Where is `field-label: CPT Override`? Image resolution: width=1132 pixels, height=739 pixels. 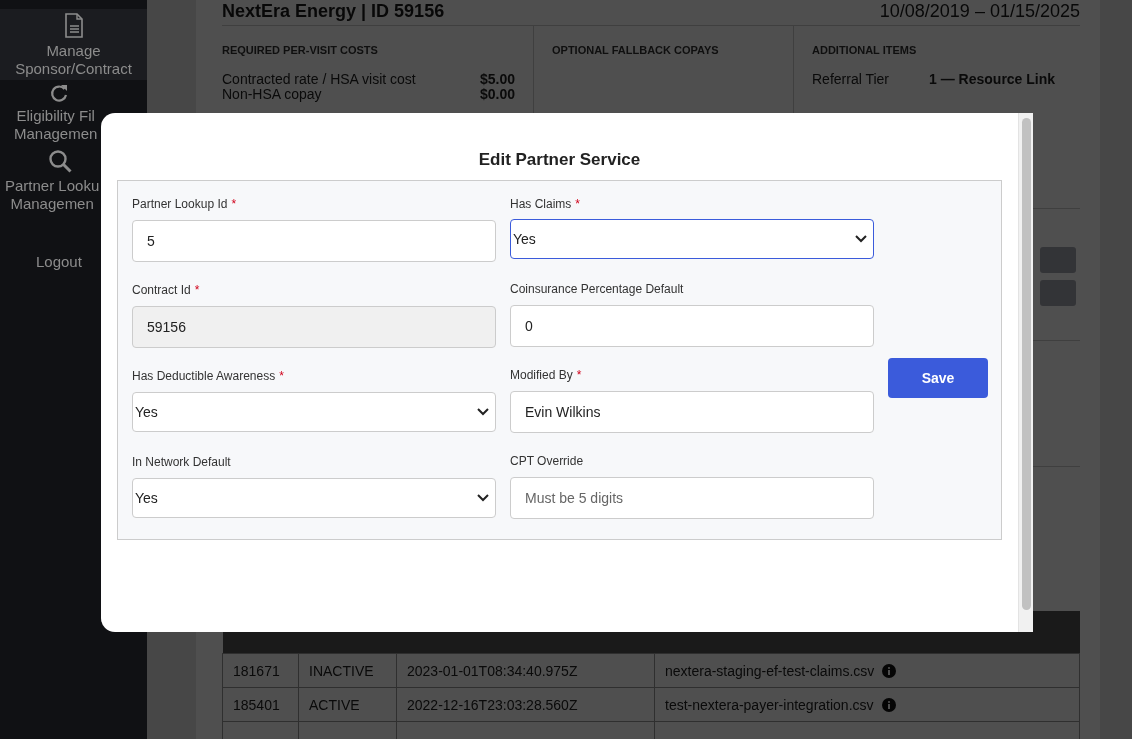
field-label: CPT Override is located at coordinates (547, 460).